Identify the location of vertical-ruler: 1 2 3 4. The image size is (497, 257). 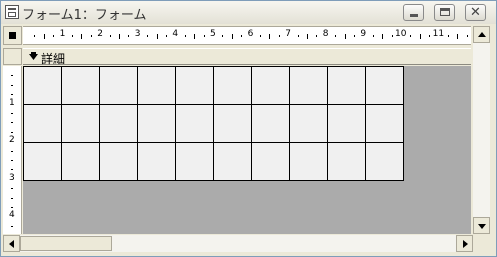
(12, 150).